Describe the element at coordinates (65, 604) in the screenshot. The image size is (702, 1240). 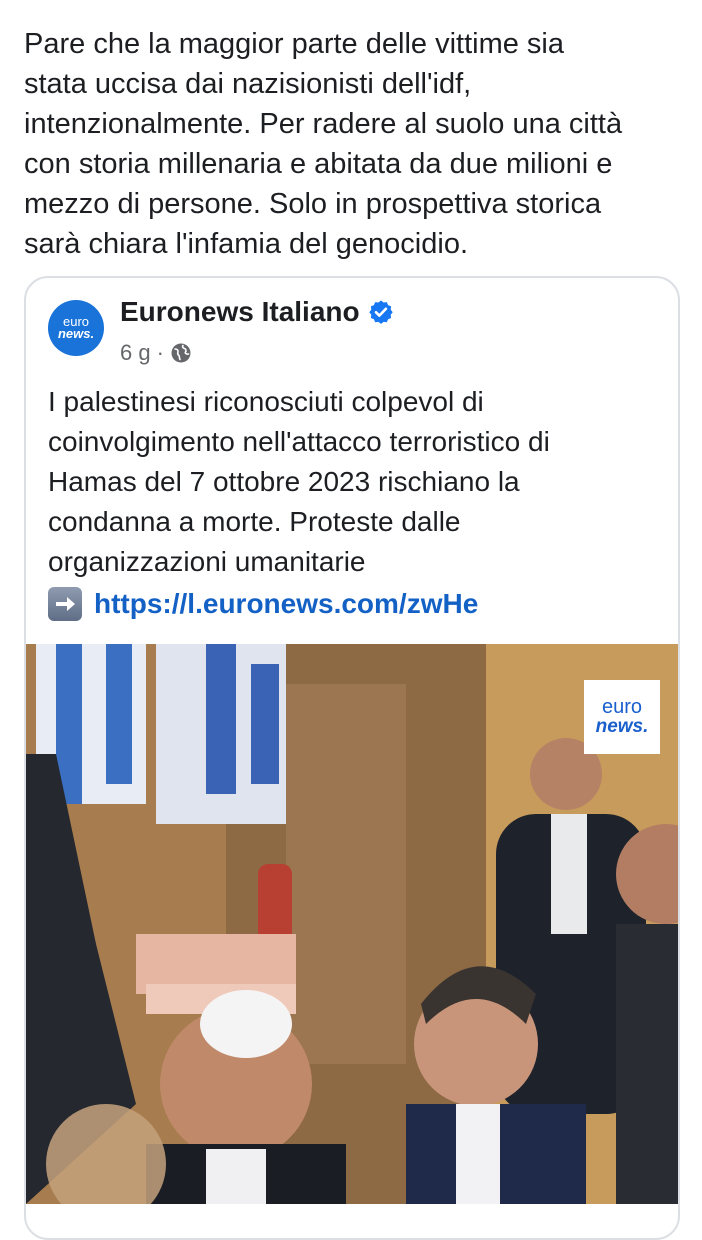
I see `right-arrow-emoji-icon` at that location.